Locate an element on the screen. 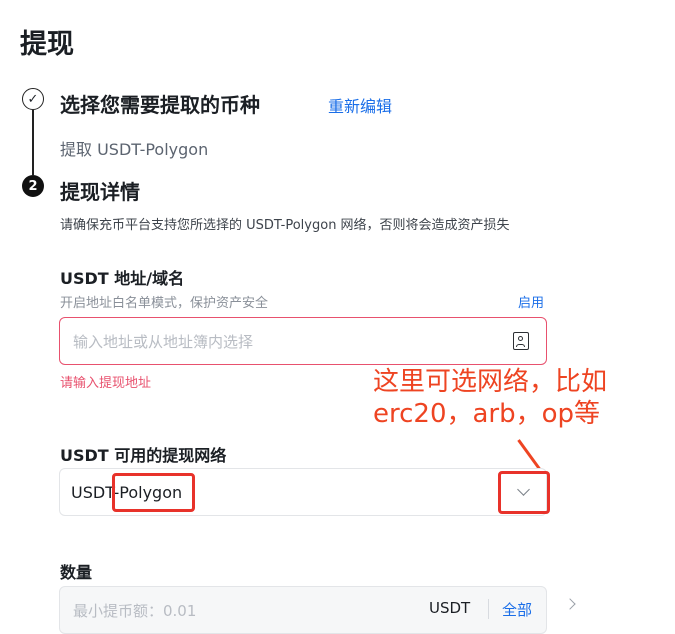 The image size is (675, 634). annotation-line-1: 这里可选网络，比如 is located at coordinates (490, 382).